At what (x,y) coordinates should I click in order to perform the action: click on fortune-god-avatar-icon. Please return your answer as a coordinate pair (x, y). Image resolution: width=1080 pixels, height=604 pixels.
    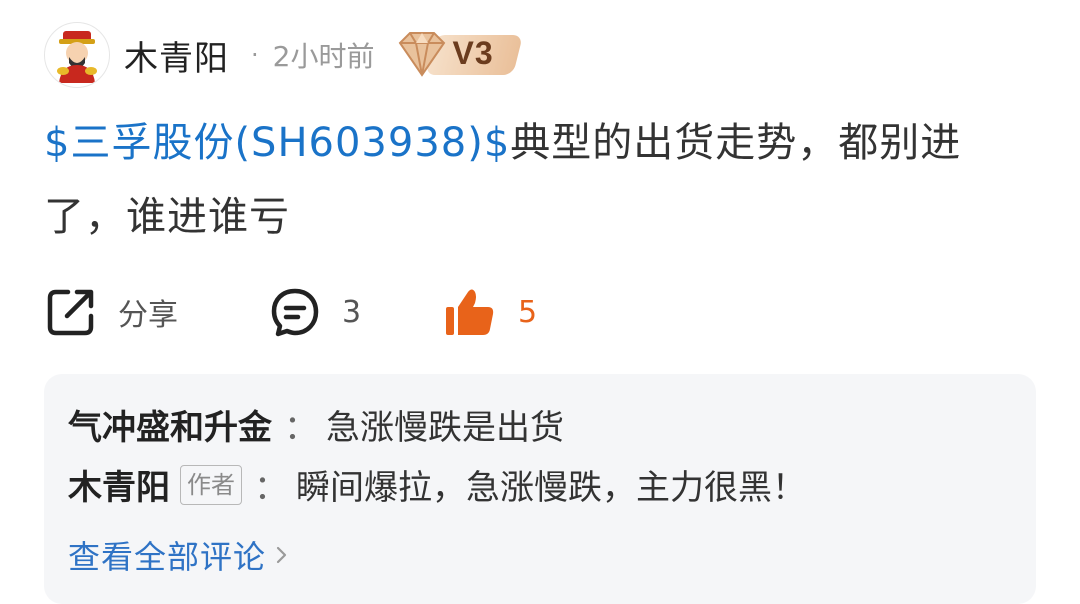
    Looking at the image, I should click on (77, 57).